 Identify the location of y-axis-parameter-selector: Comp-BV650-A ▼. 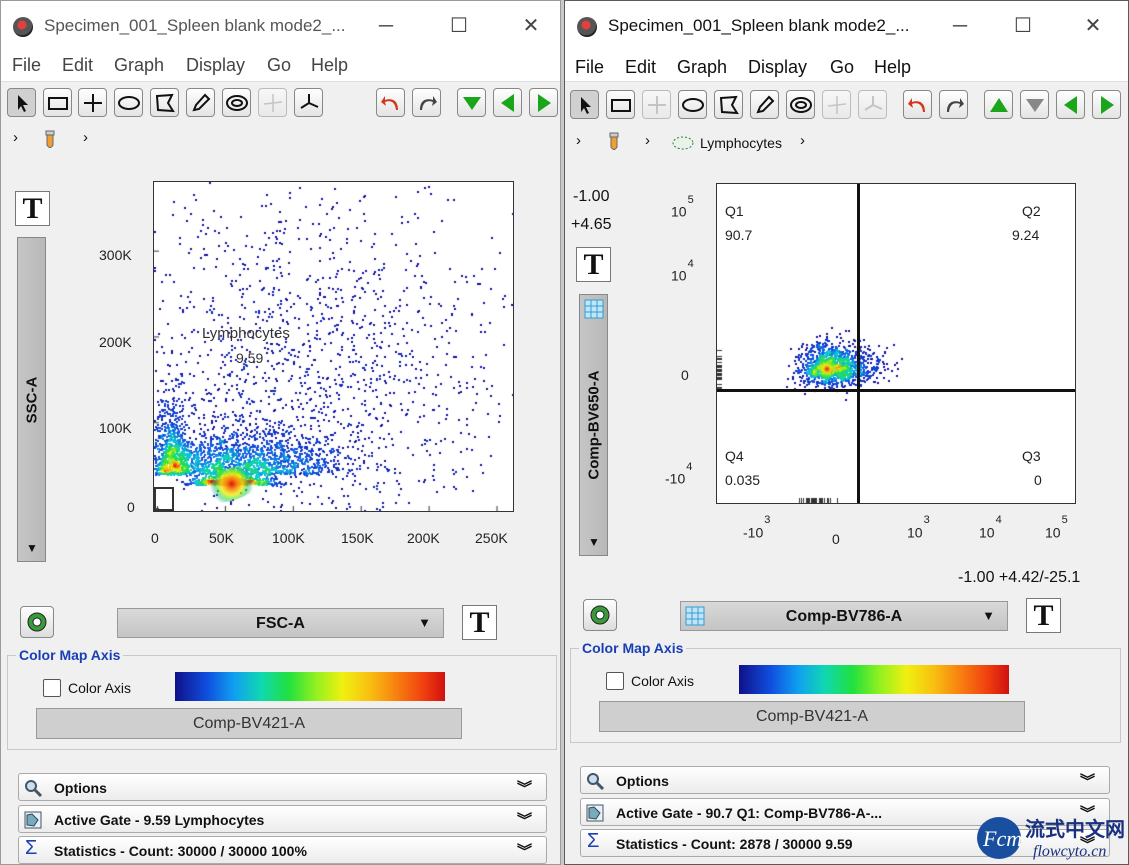
(593, 425).